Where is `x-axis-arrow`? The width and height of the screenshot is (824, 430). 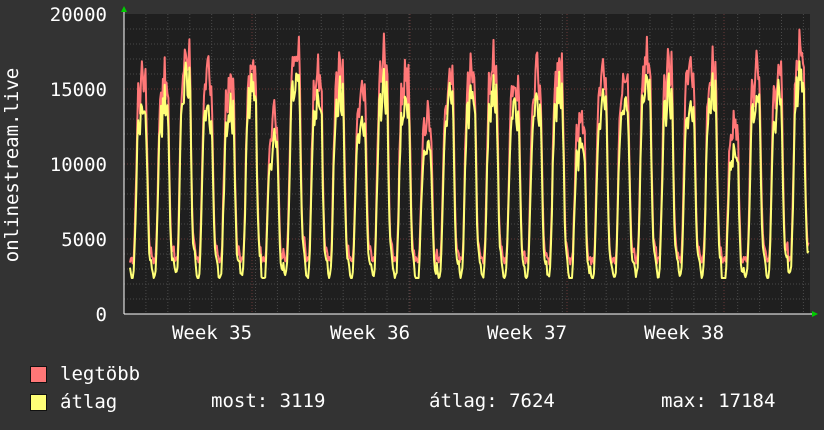 x-axis-arrow is located at coordinates (815, 314).